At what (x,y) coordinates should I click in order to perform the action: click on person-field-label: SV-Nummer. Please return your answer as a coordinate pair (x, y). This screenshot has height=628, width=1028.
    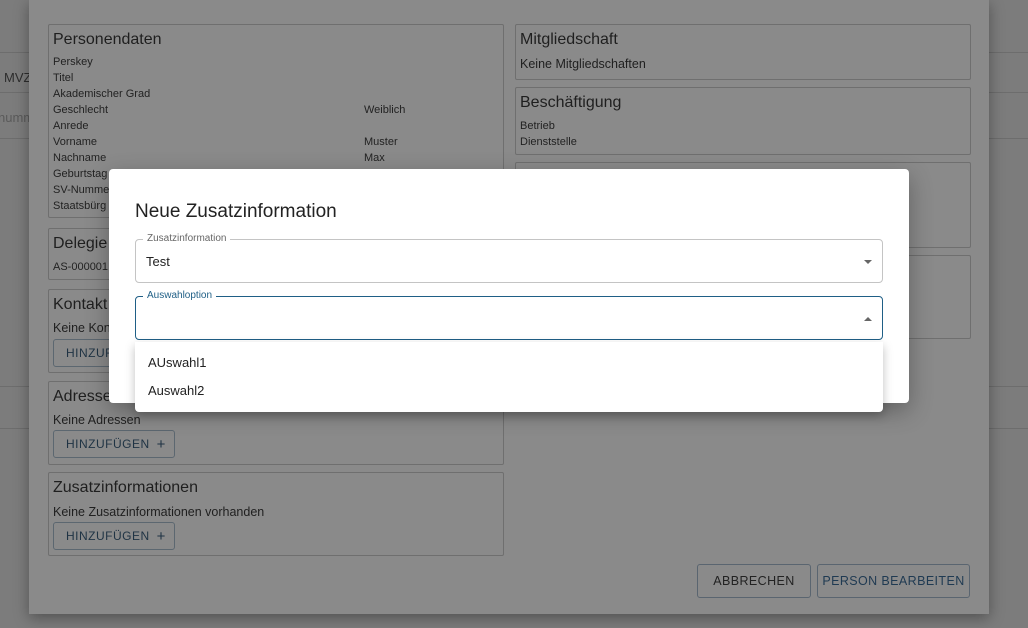
    Looking at the image, I should click on (83, 190).